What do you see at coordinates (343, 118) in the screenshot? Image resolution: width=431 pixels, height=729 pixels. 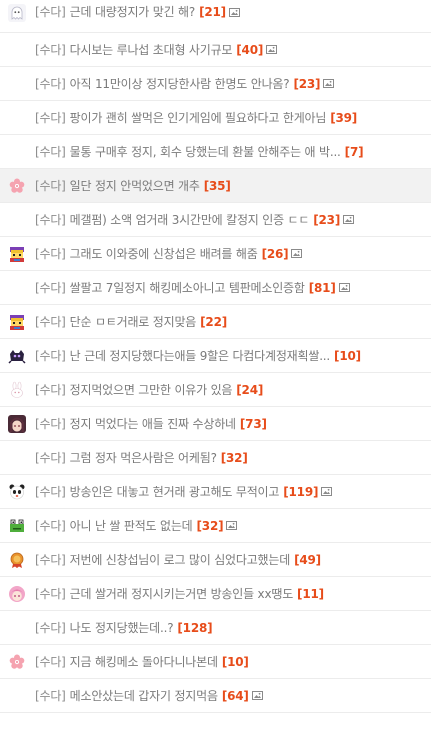 I see `comment-count: [39]` at bounding box center [343, 118].